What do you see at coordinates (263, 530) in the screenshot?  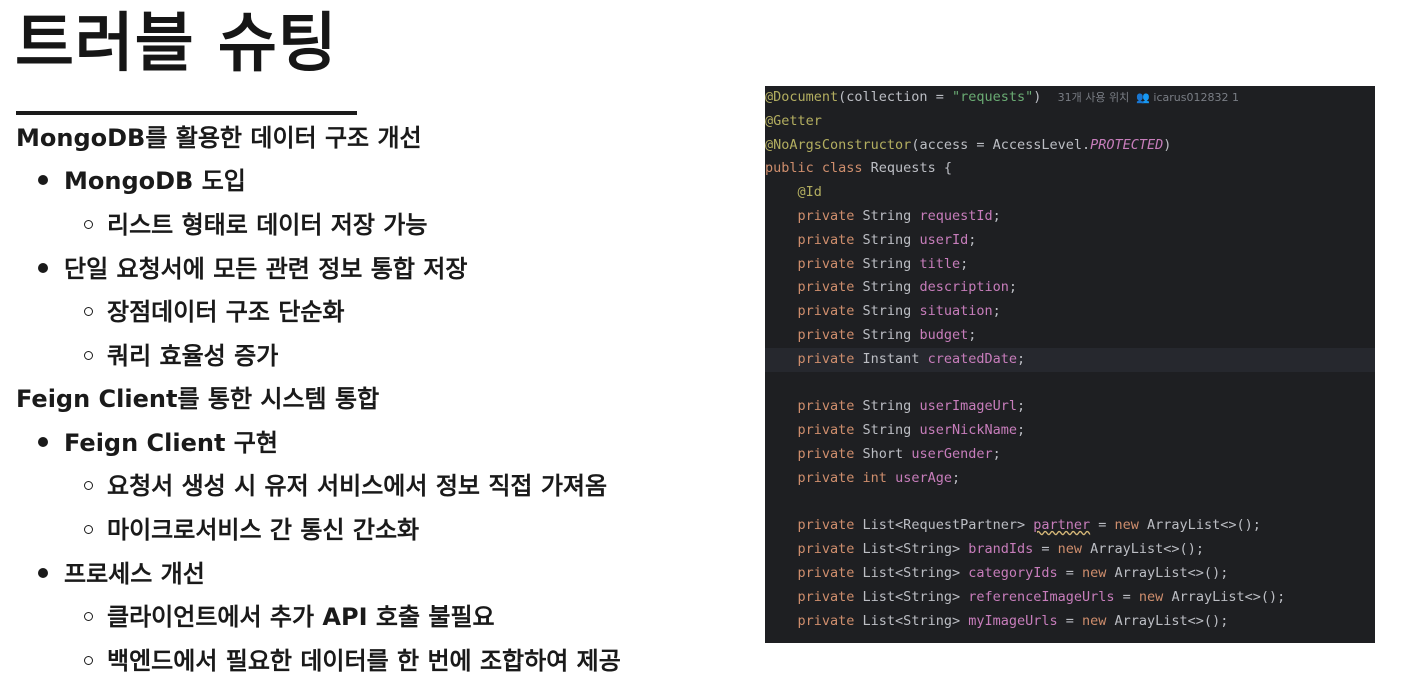 I see `outline-text: 마이크로서비스 간 통신 간소화` at bounding box center [263, 530].